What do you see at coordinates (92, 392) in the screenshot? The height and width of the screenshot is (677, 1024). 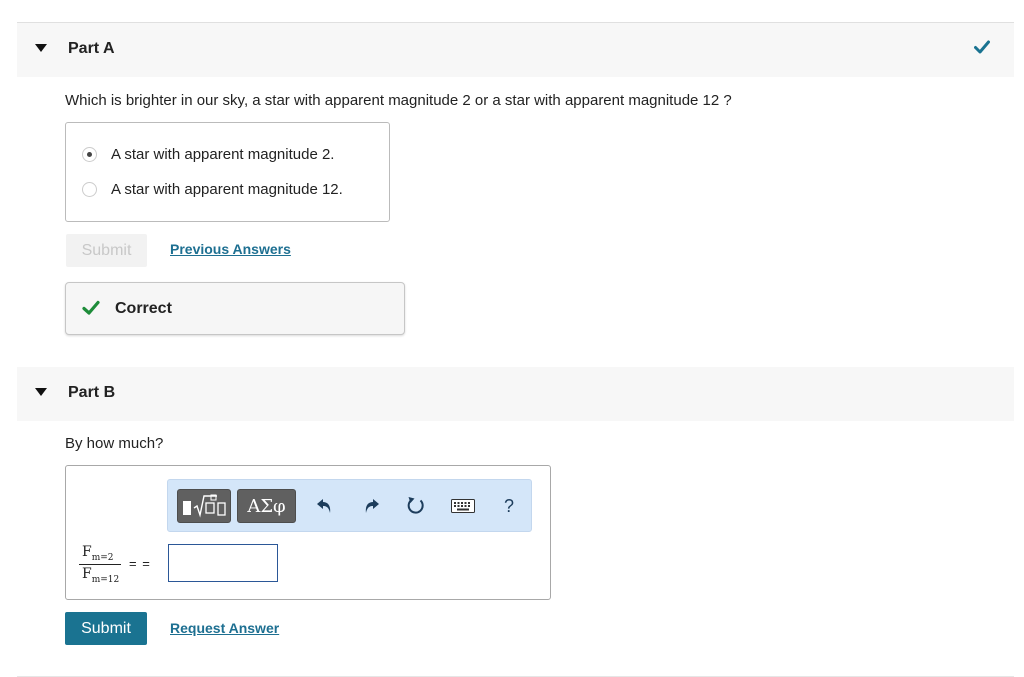 I see `part-b-title: Part B` at bounding box center [92, 392].